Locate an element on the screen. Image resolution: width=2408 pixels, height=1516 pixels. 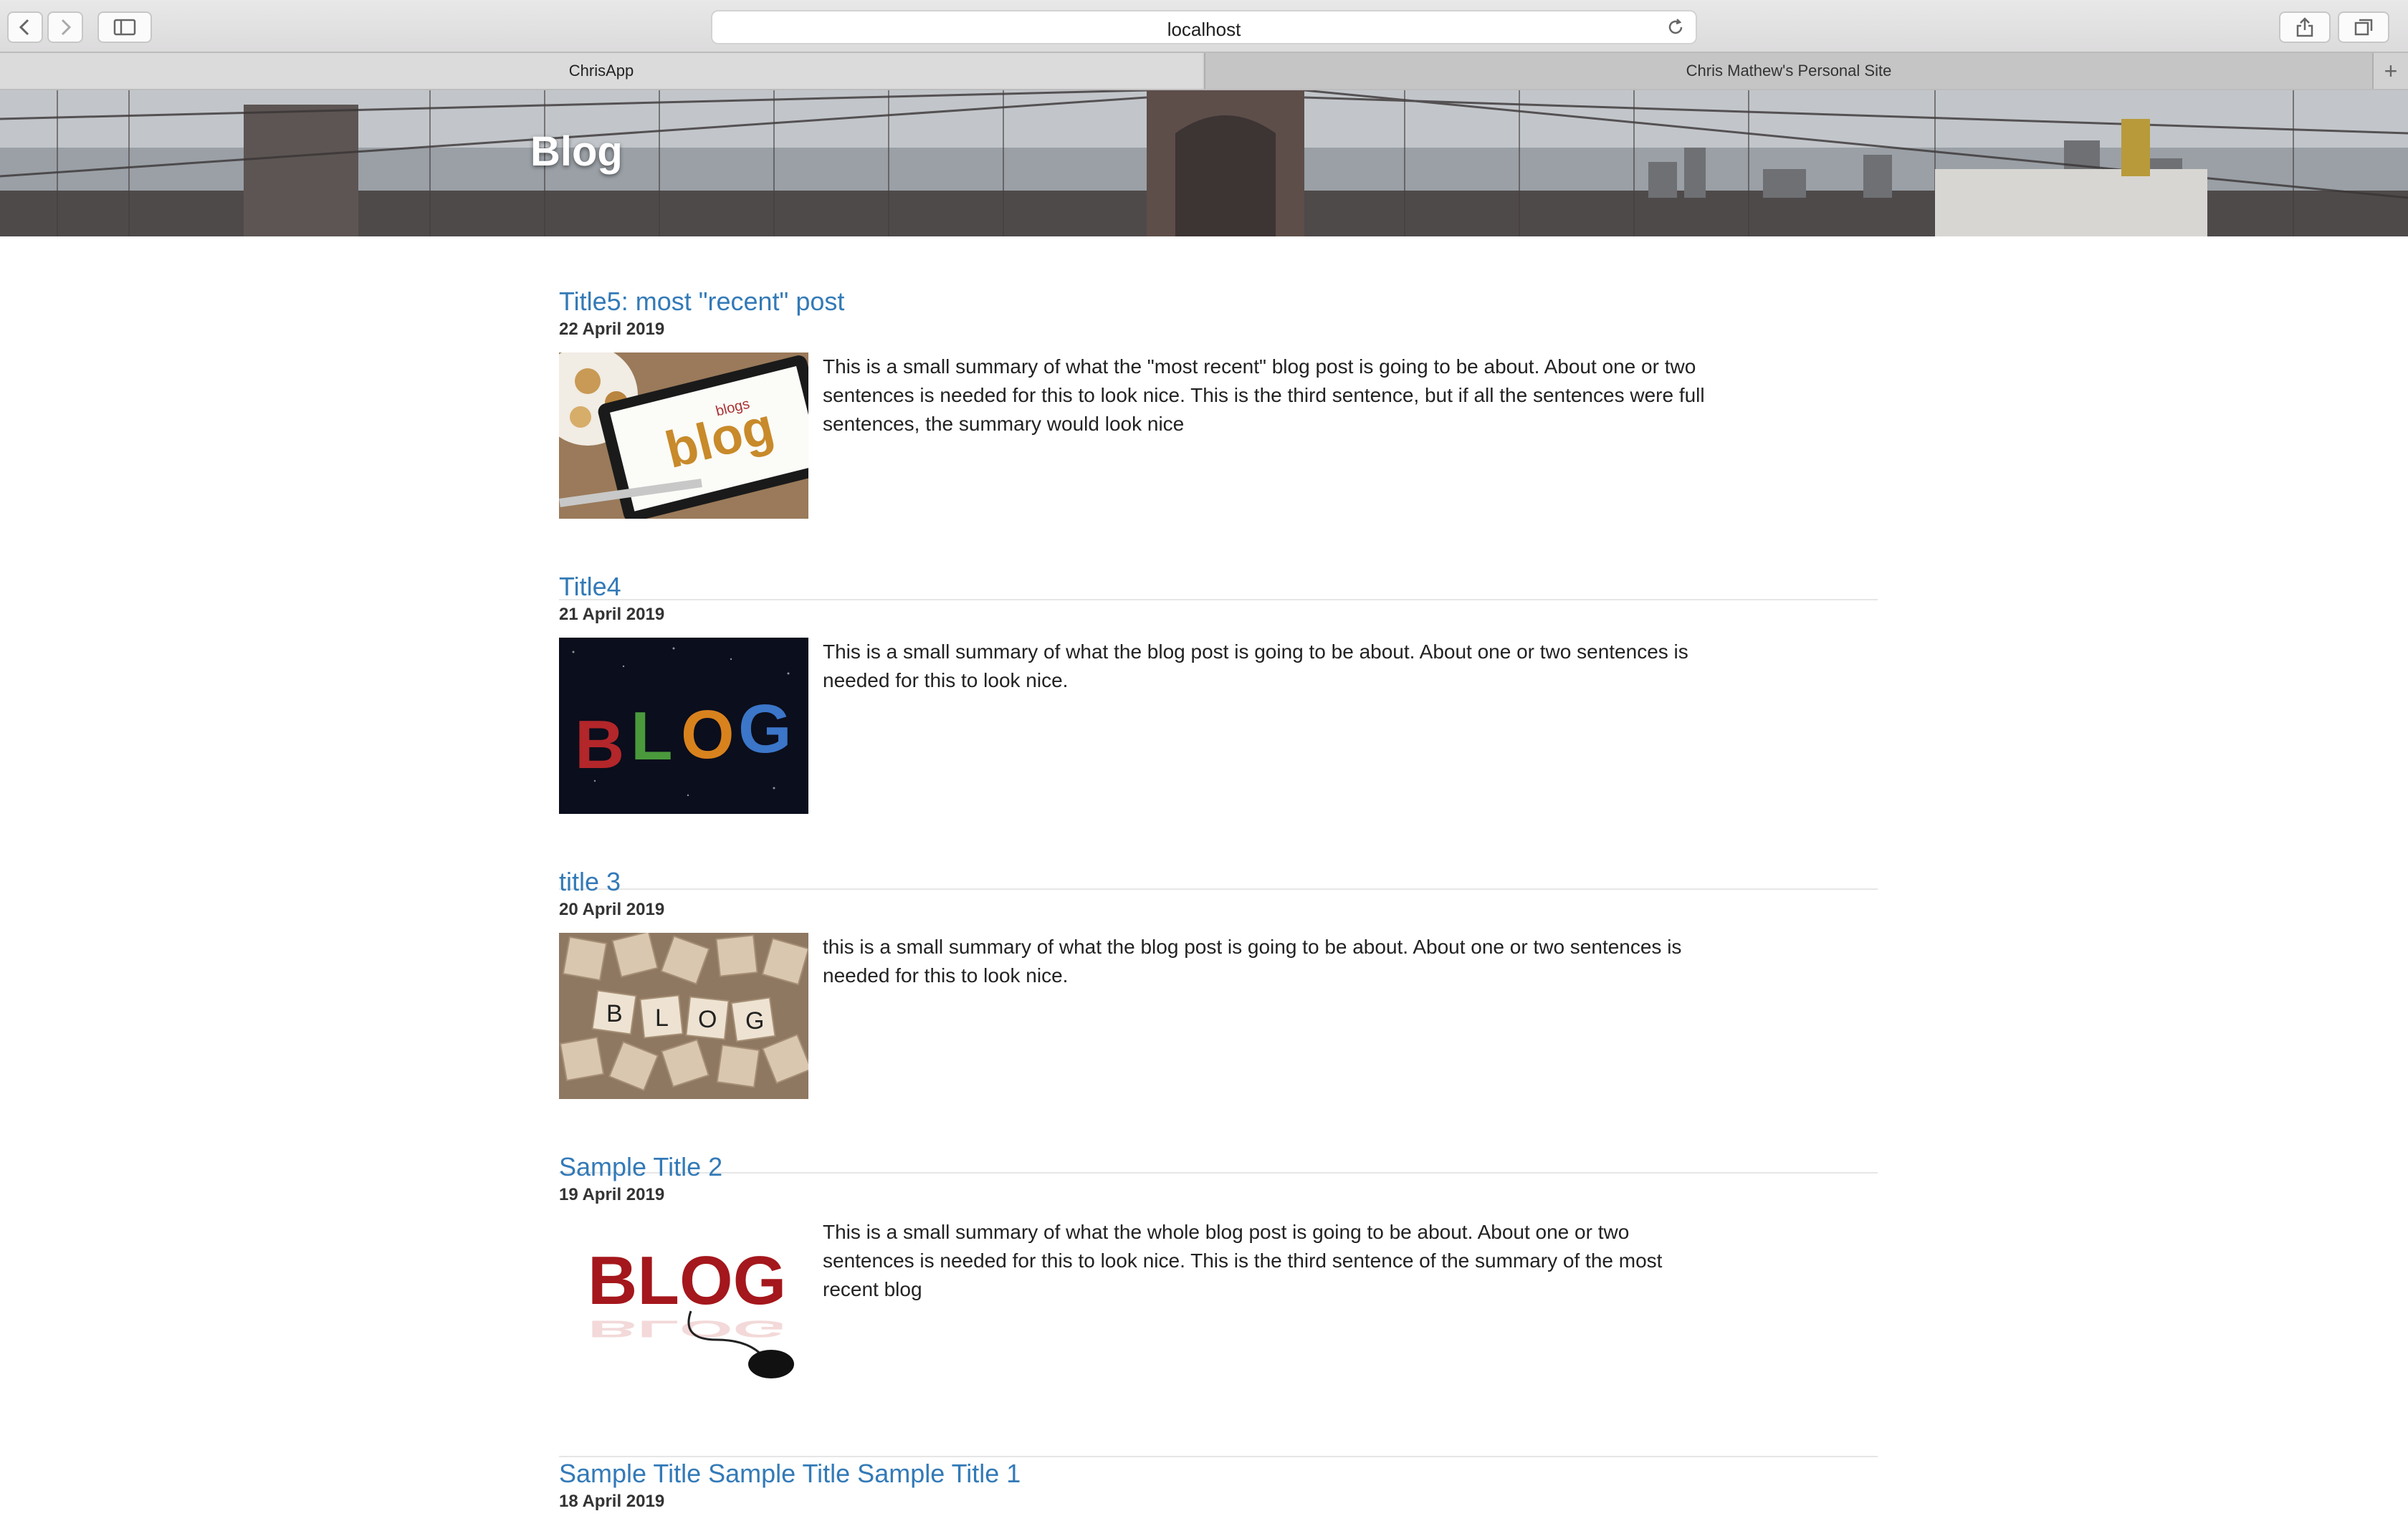
new-tab-button: + is located at coordinates (2390, 71).